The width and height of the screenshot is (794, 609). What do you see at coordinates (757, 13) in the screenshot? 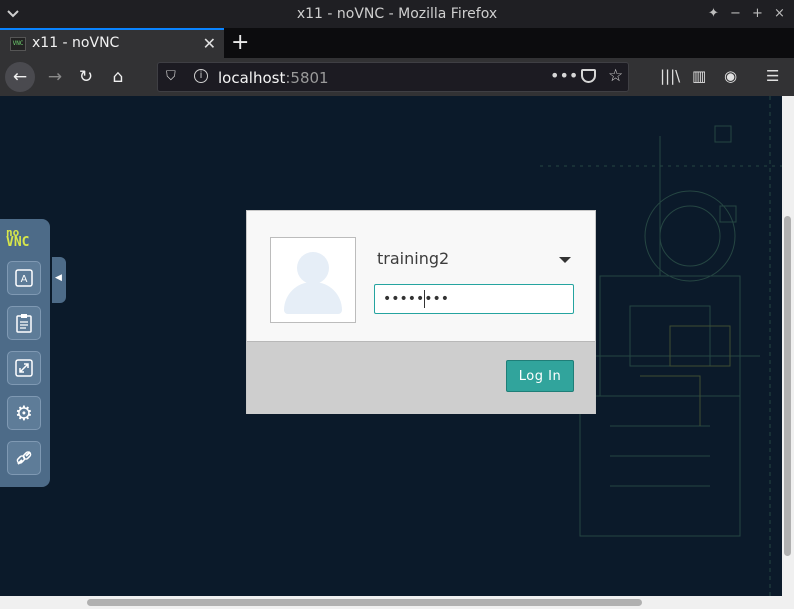
I see `window-maximize-icon: +` at bounding box center [757, 13].